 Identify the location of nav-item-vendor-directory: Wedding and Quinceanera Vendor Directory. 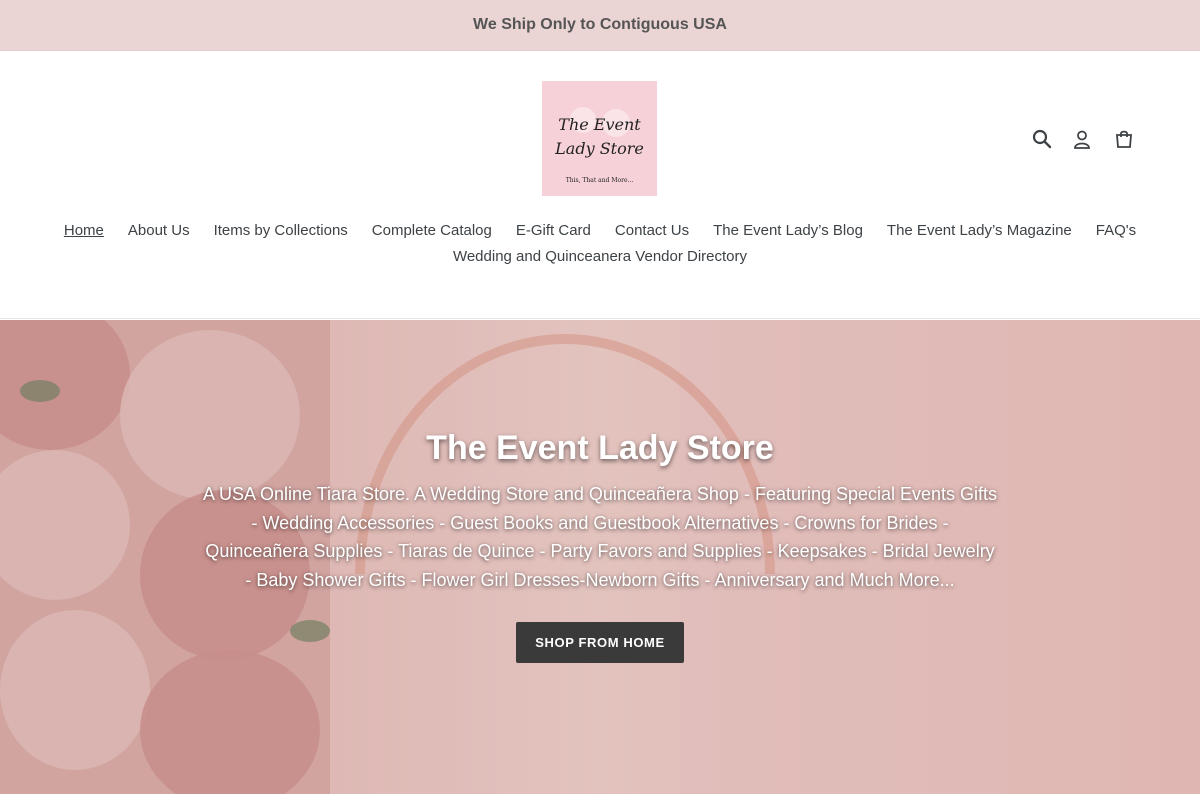
(600, 257).